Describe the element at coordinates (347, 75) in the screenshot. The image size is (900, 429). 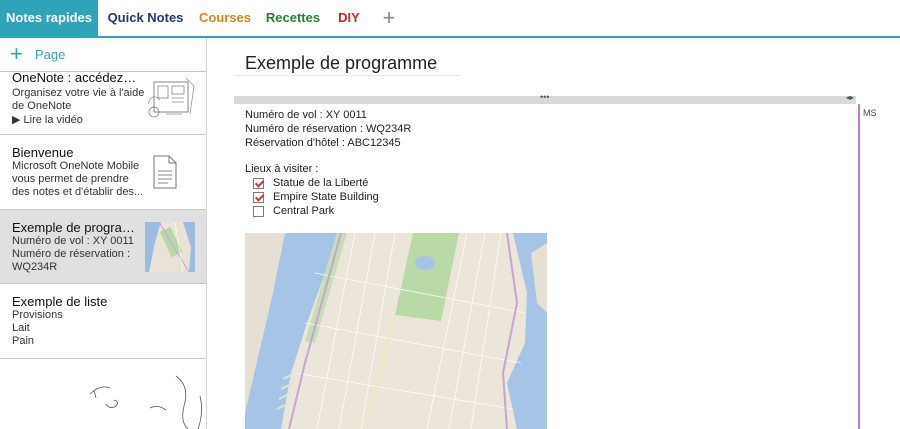
I see `title-underline` at that location.